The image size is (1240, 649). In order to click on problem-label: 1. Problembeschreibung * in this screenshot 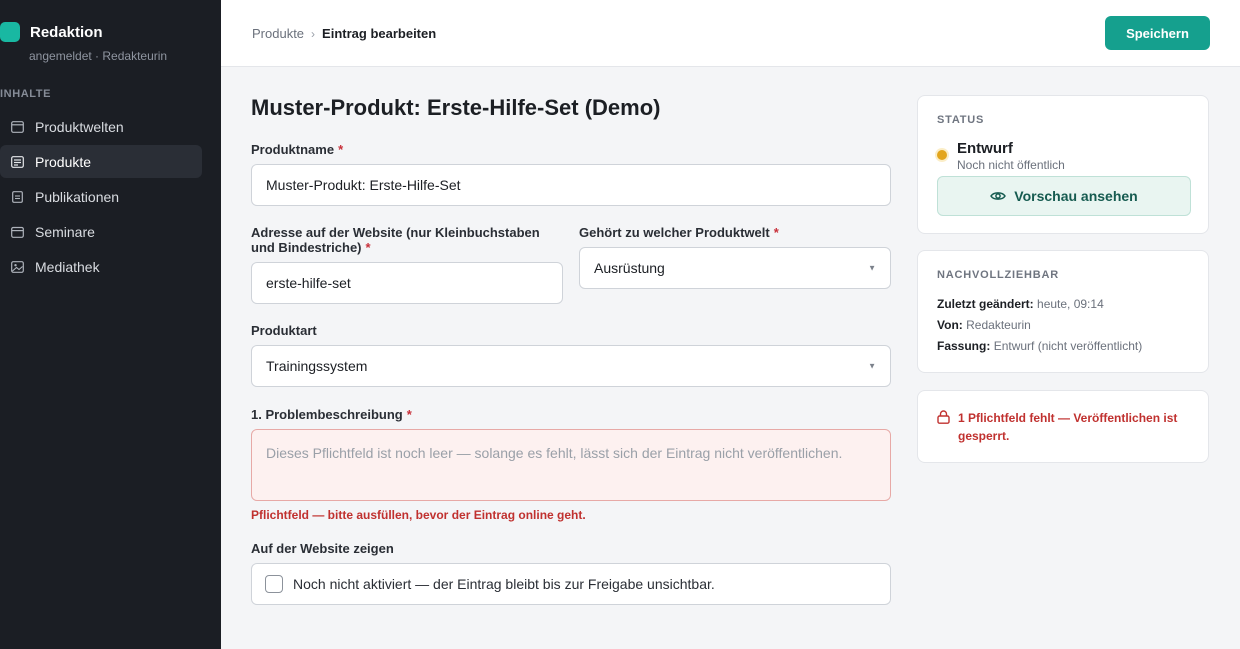, I will do `click(331, 414)`.